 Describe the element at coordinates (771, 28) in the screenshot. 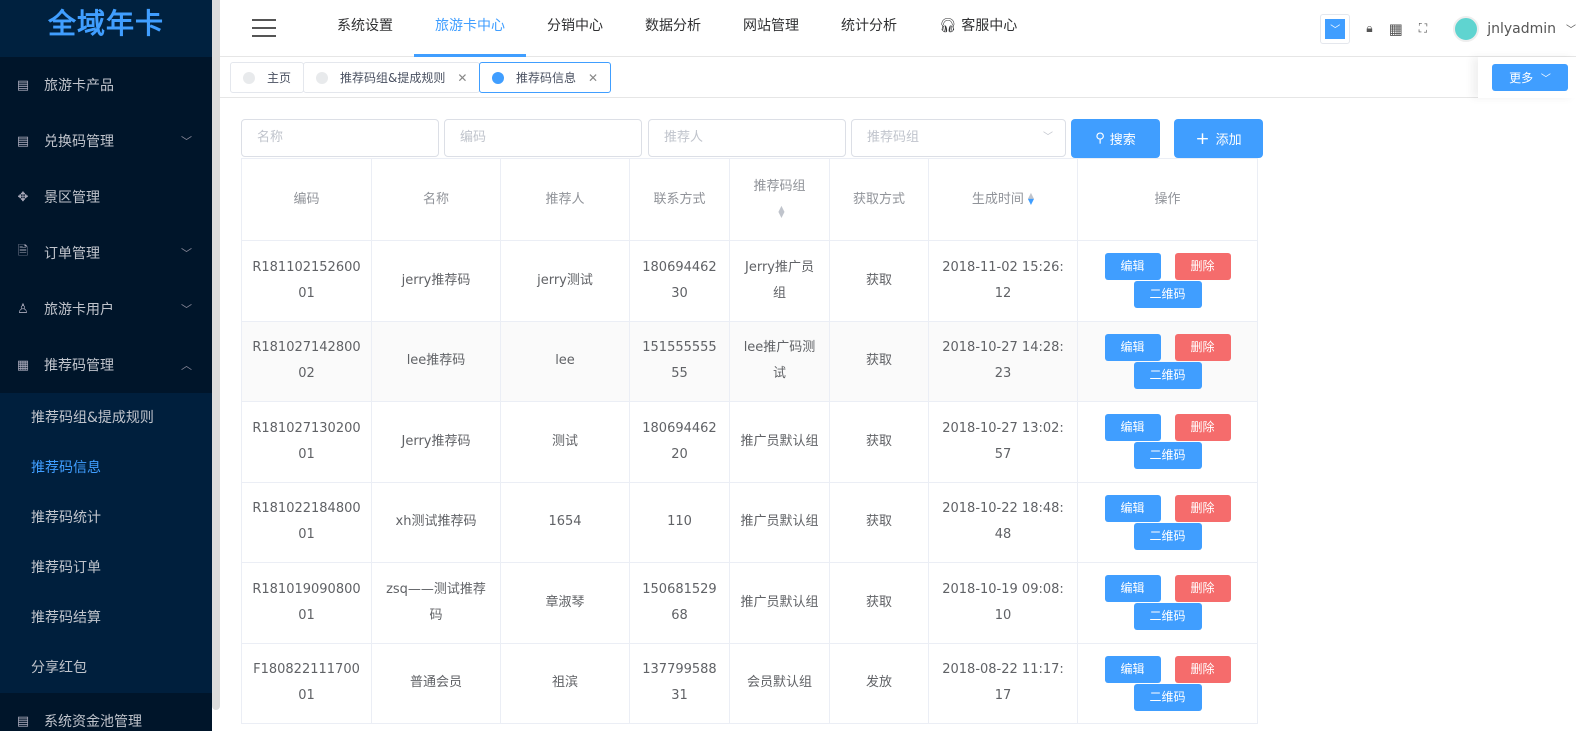

I see `nav-item: 网站管理` at that location.